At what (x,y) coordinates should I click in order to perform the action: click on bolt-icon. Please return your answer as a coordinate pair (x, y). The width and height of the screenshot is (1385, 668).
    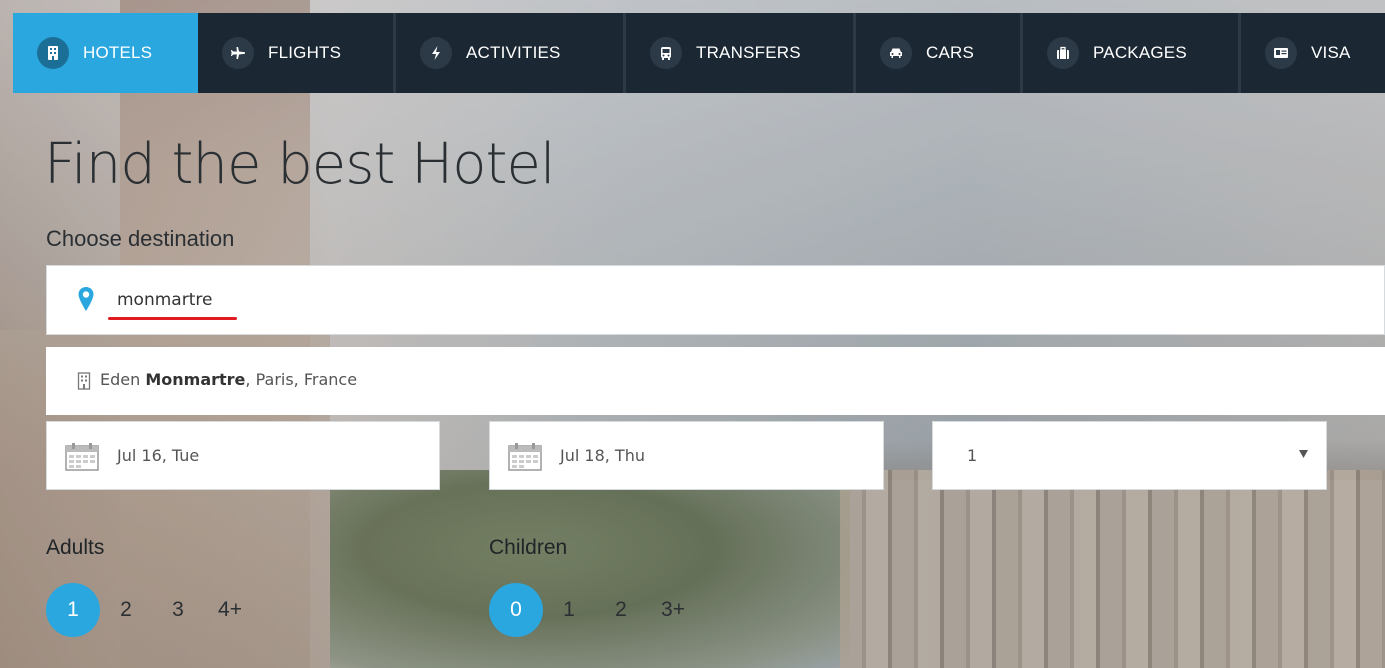
    Looking at the image, I should click on (436, 53).